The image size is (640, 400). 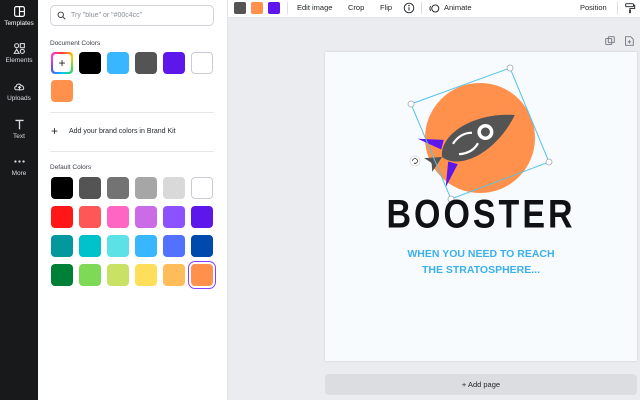 I want to click on animate-button: Animate, so click(x=458, y=7).